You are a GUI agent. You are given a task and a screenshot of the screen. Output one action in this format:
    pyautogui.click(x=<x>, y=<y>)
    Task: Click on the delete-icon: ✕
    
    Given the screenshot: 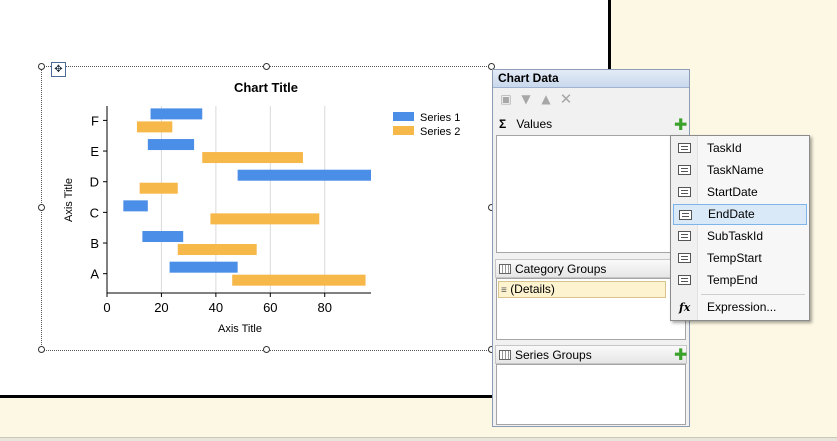 What is the action you would take?
    pyautogui.click(x=566, y=99)
    